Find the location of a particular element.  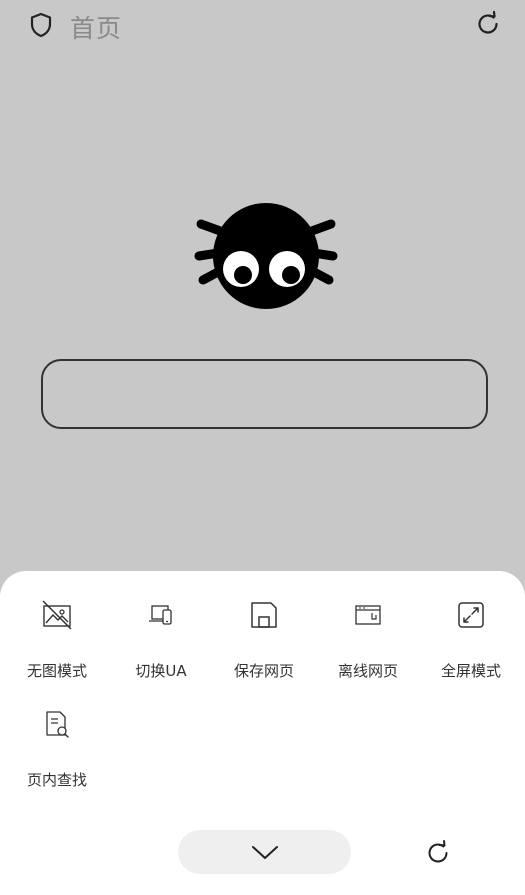

fullscreen-mode-button: 全屏模式 is located at coordinates (471, 640).